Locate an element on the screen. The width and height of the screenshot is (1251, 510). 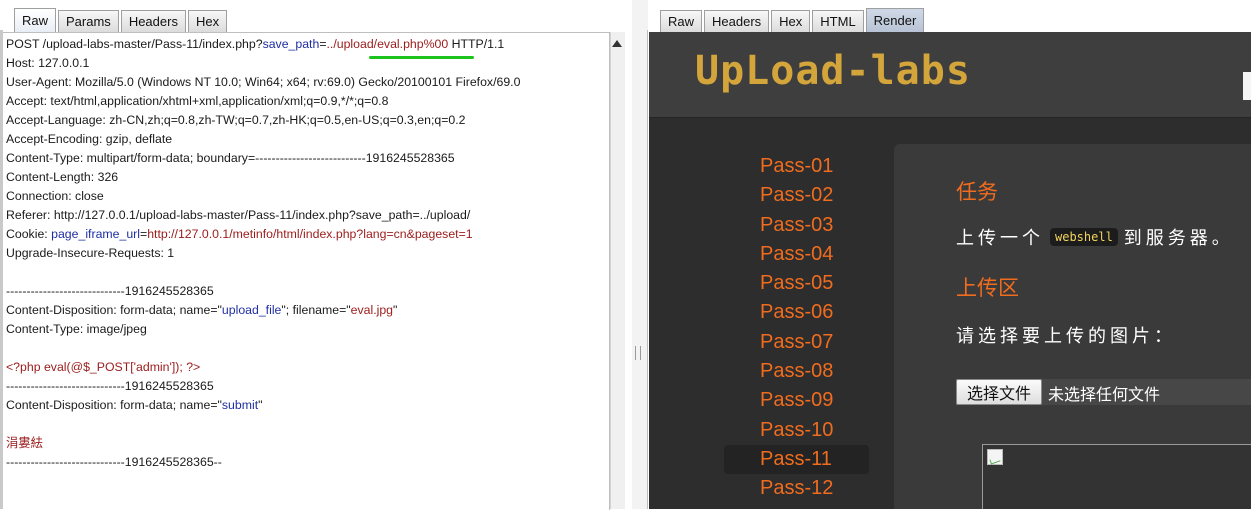
host-header: Host: 127.0.0.1 is located at coordinates (48, 63).